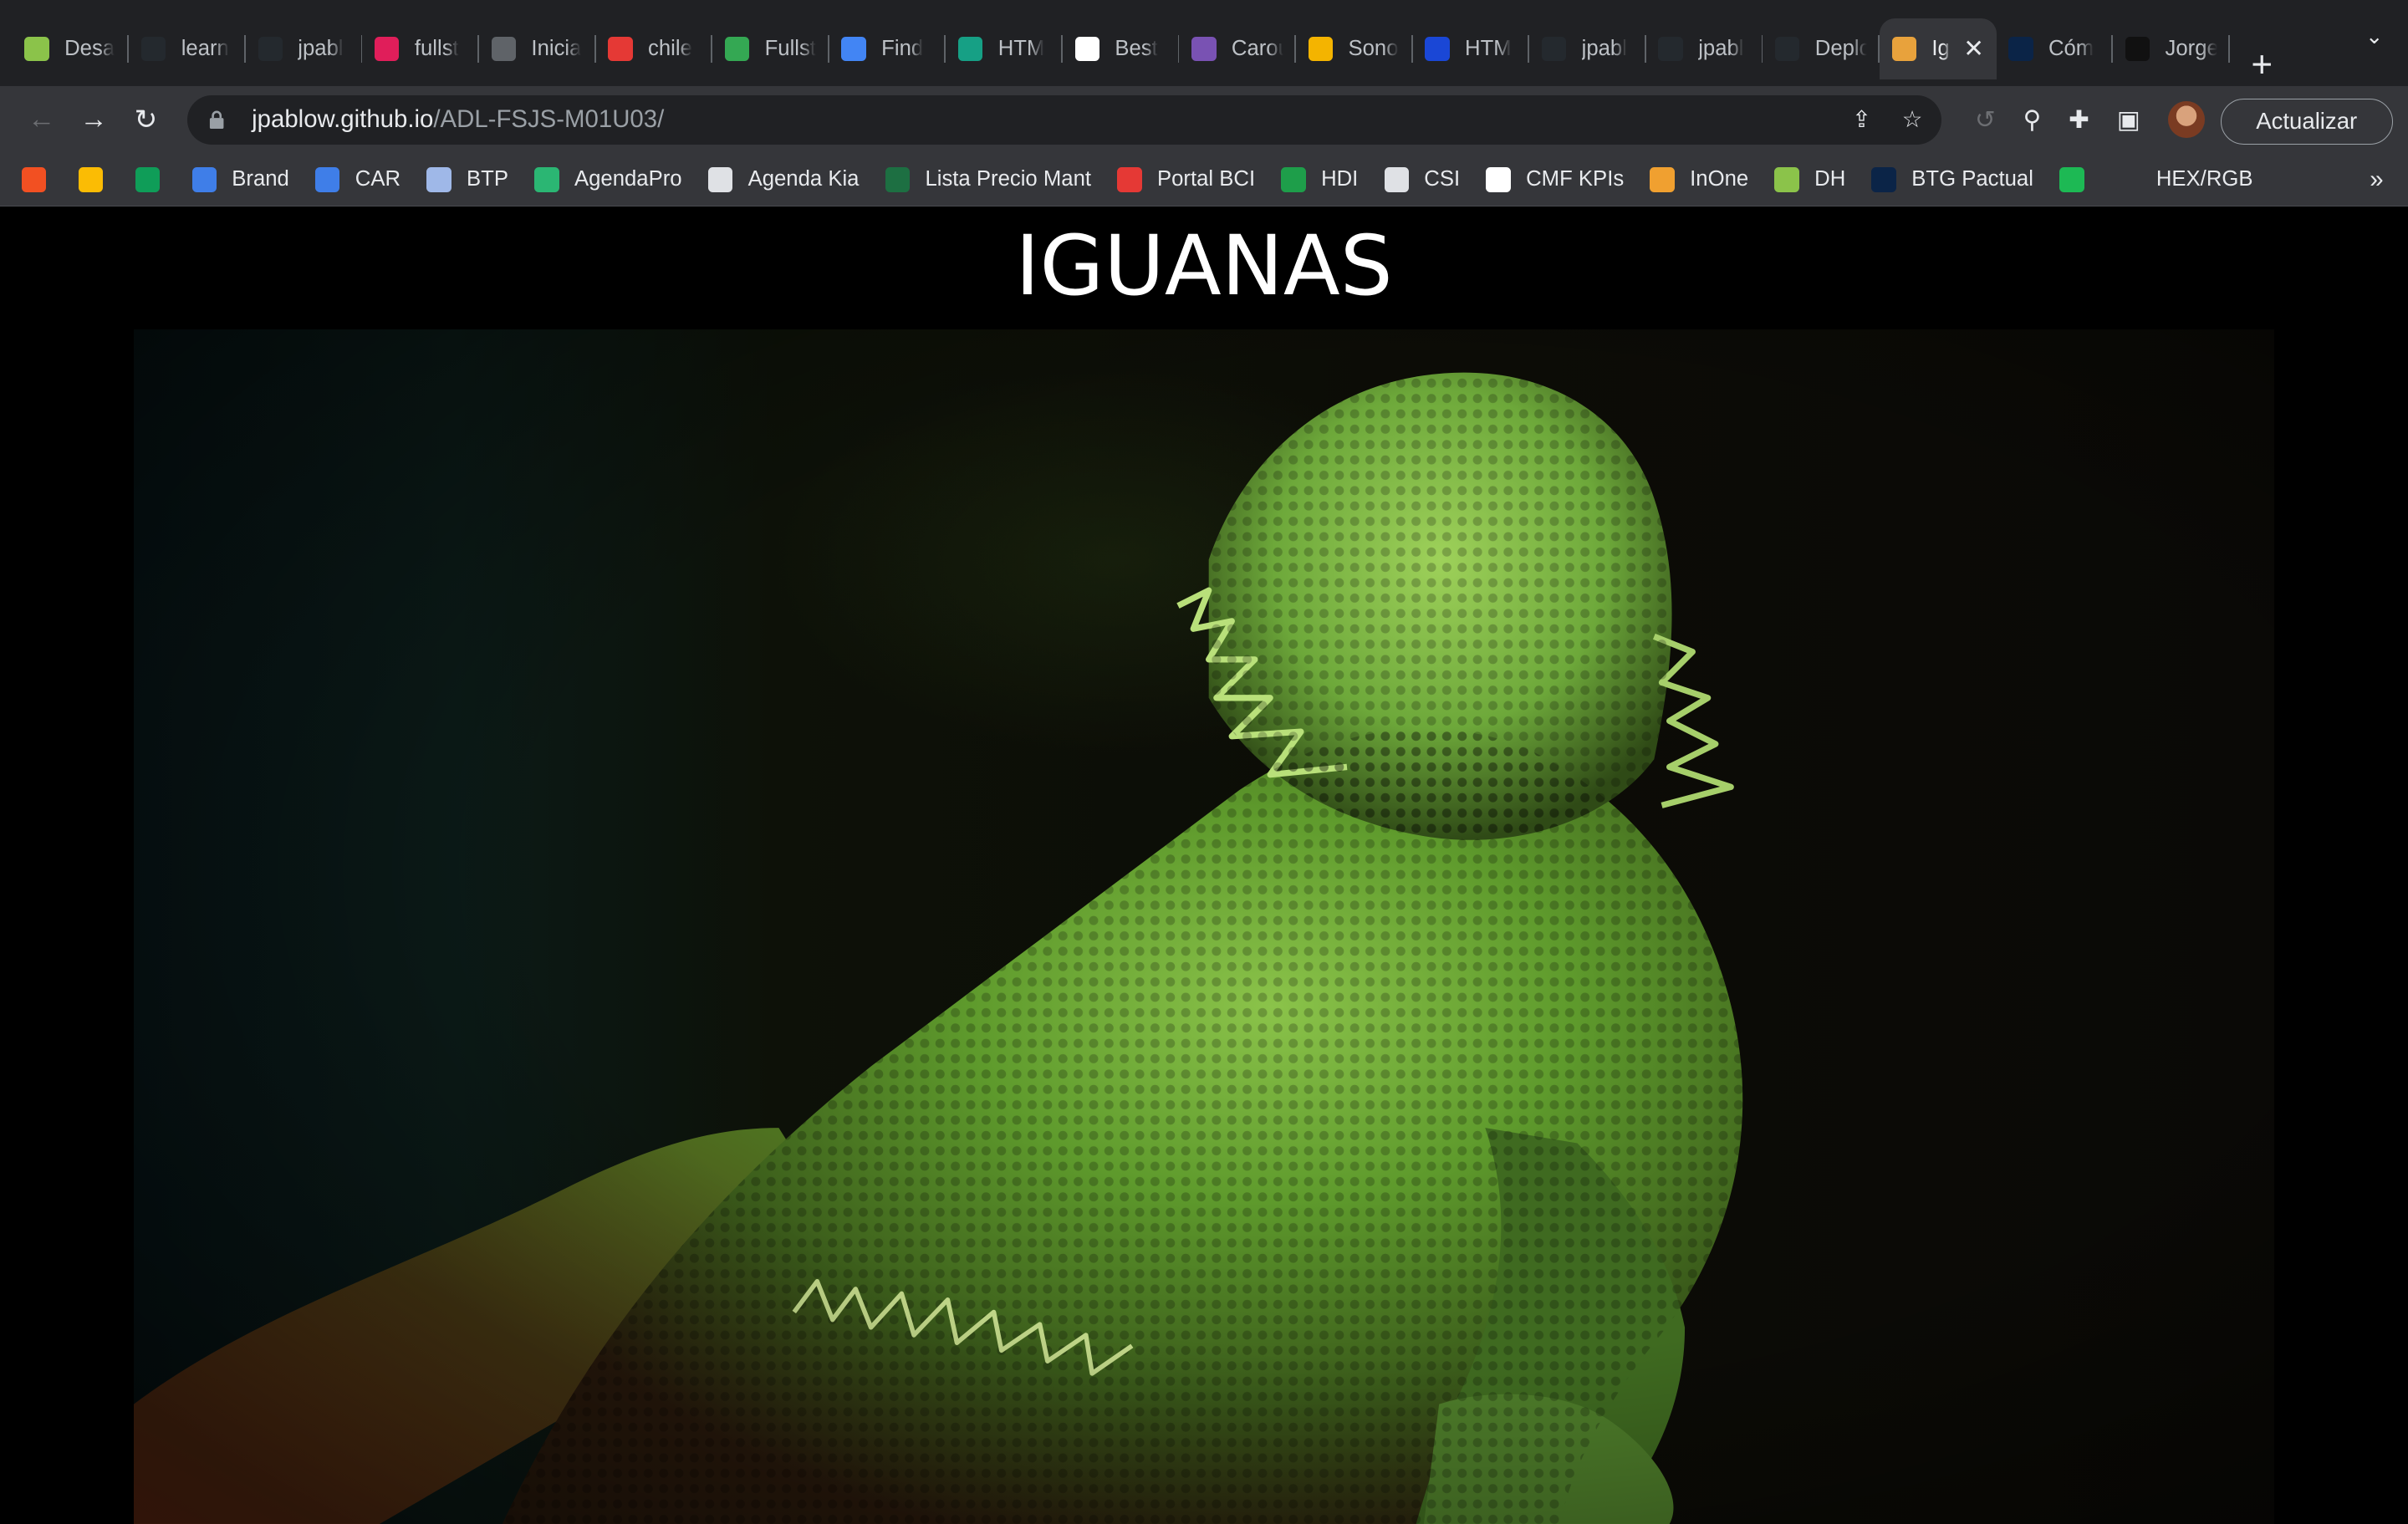  What do you see at coordinates (1986, 120) in the screenshot?
I see `history-icon: ↺` at bounding box center [1986, 120].